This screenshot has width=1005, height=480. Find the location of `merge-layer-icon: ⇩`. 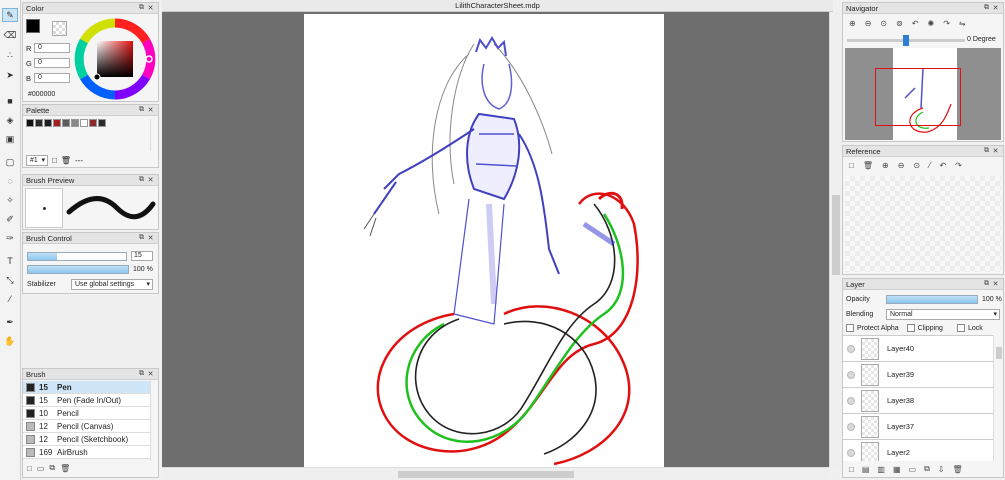

merge-layer-icon: ⇩ is located at coordinates (941, 469).